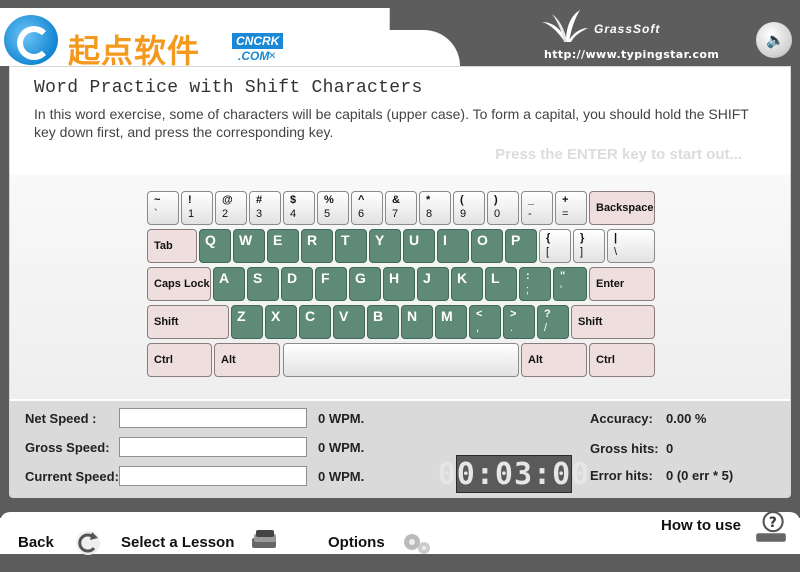 The width and height of the screenshot is (800, 572). Describe the element at coordinates (485, 322) in the screenshot. I see `key-comma: < ,` at that location.